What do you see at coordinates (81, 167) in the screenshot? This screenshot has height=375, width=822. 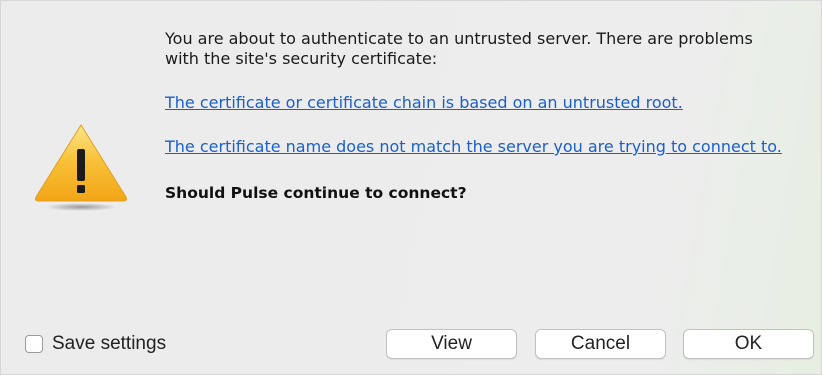 I see `warning-icon` at bounding box center [81, 167].